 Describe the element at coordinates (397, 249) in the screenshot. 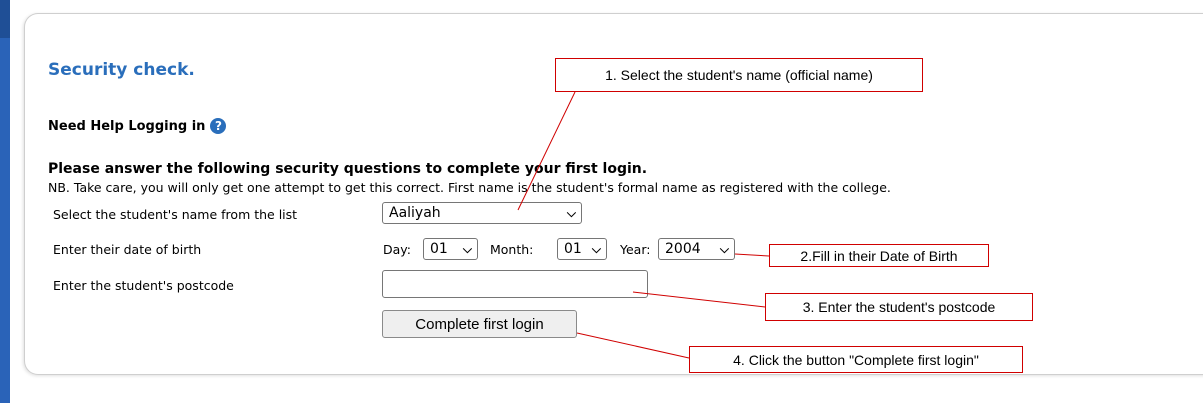

I see `day-label: Day:` at that location.